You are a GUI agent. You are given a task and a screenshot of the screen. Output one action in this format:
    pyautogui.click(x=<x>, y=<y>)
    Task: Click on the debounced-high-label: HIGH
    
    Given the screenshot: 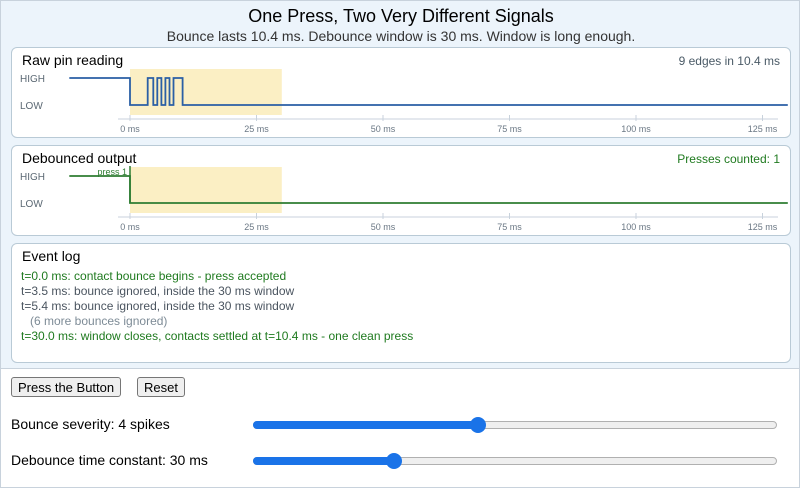 What is the action you would take?
    pyautogui.click(x=32, y=177)
    